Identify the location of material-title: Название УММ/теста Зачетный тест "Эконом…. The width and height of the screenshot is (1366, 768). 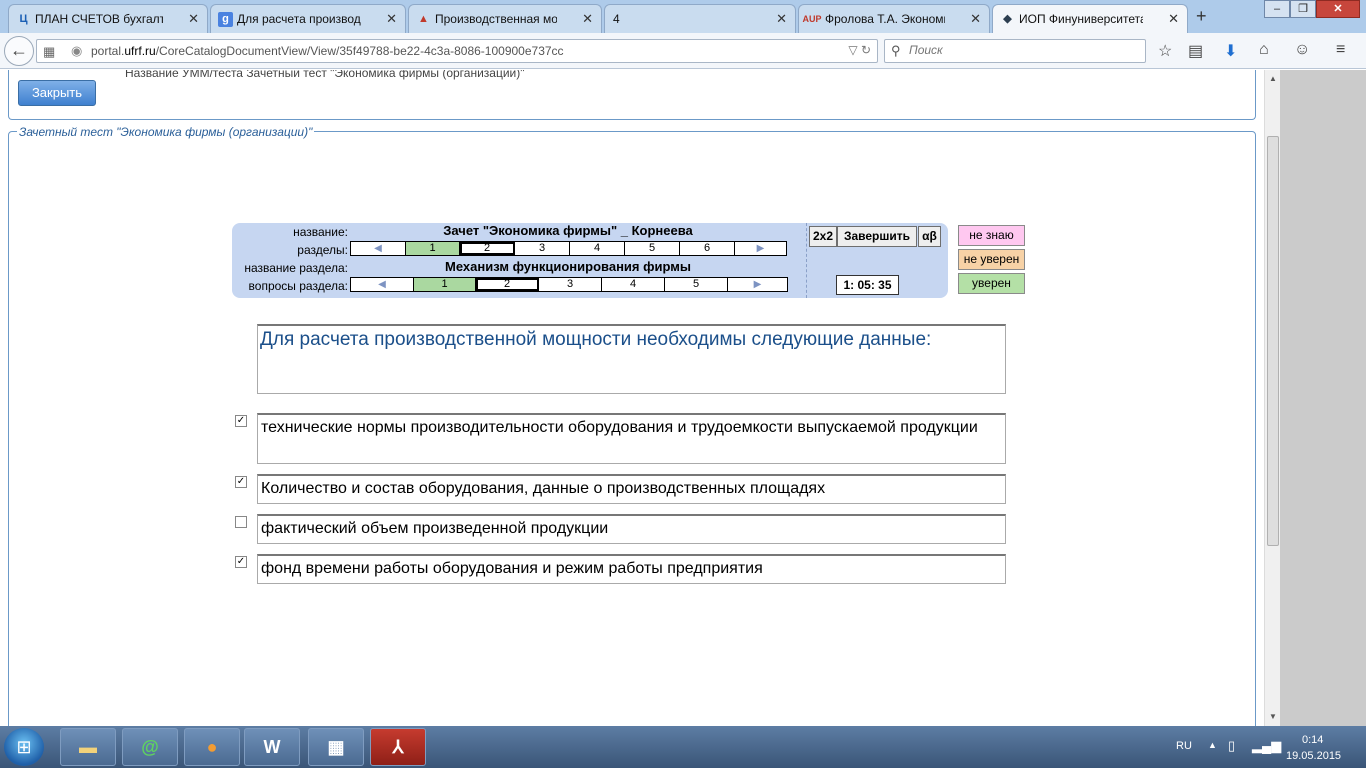
(325, 75).